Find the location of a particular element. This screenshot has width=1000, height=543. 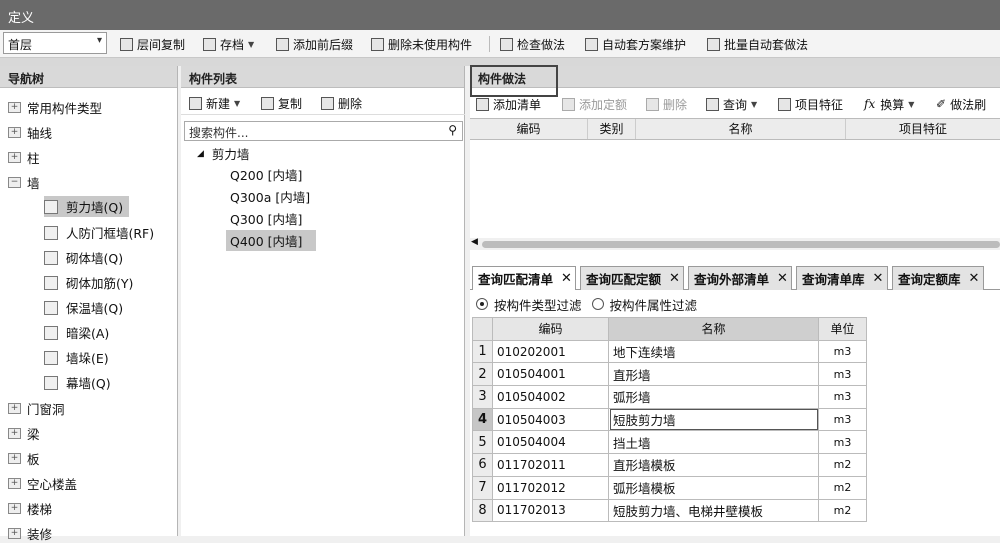

cell-name: 弧形墙模板 is located at coordinates (713, 487).